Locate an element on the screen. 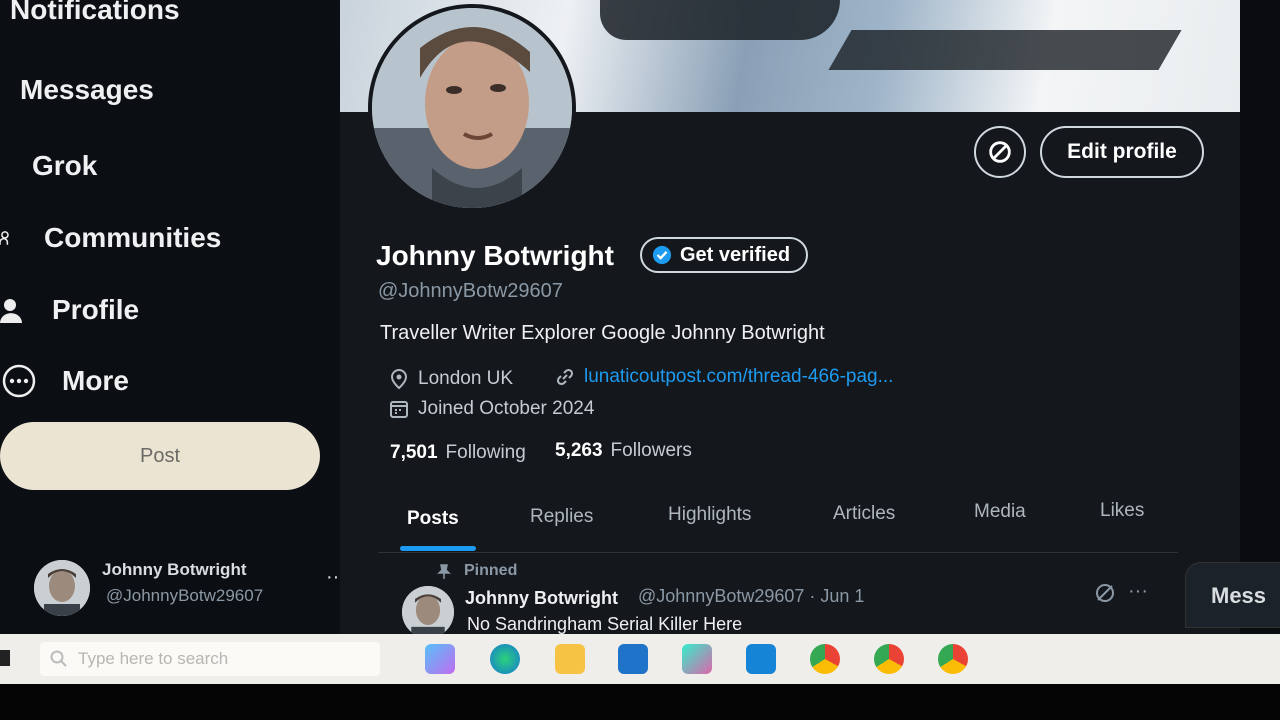 The image size is (1280, 720). taskbar-search: Type here to search is located at coordinates (210, 659).